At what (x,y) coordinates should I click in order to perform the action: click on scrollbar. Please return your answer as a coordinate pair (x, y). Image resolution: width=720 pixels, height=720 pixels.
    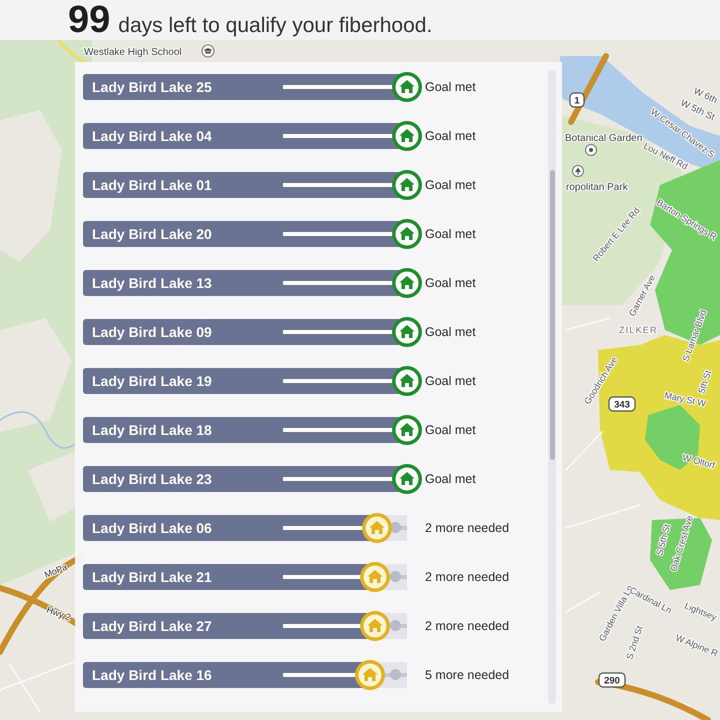
    Looking at the image, I should click on (552, 387).